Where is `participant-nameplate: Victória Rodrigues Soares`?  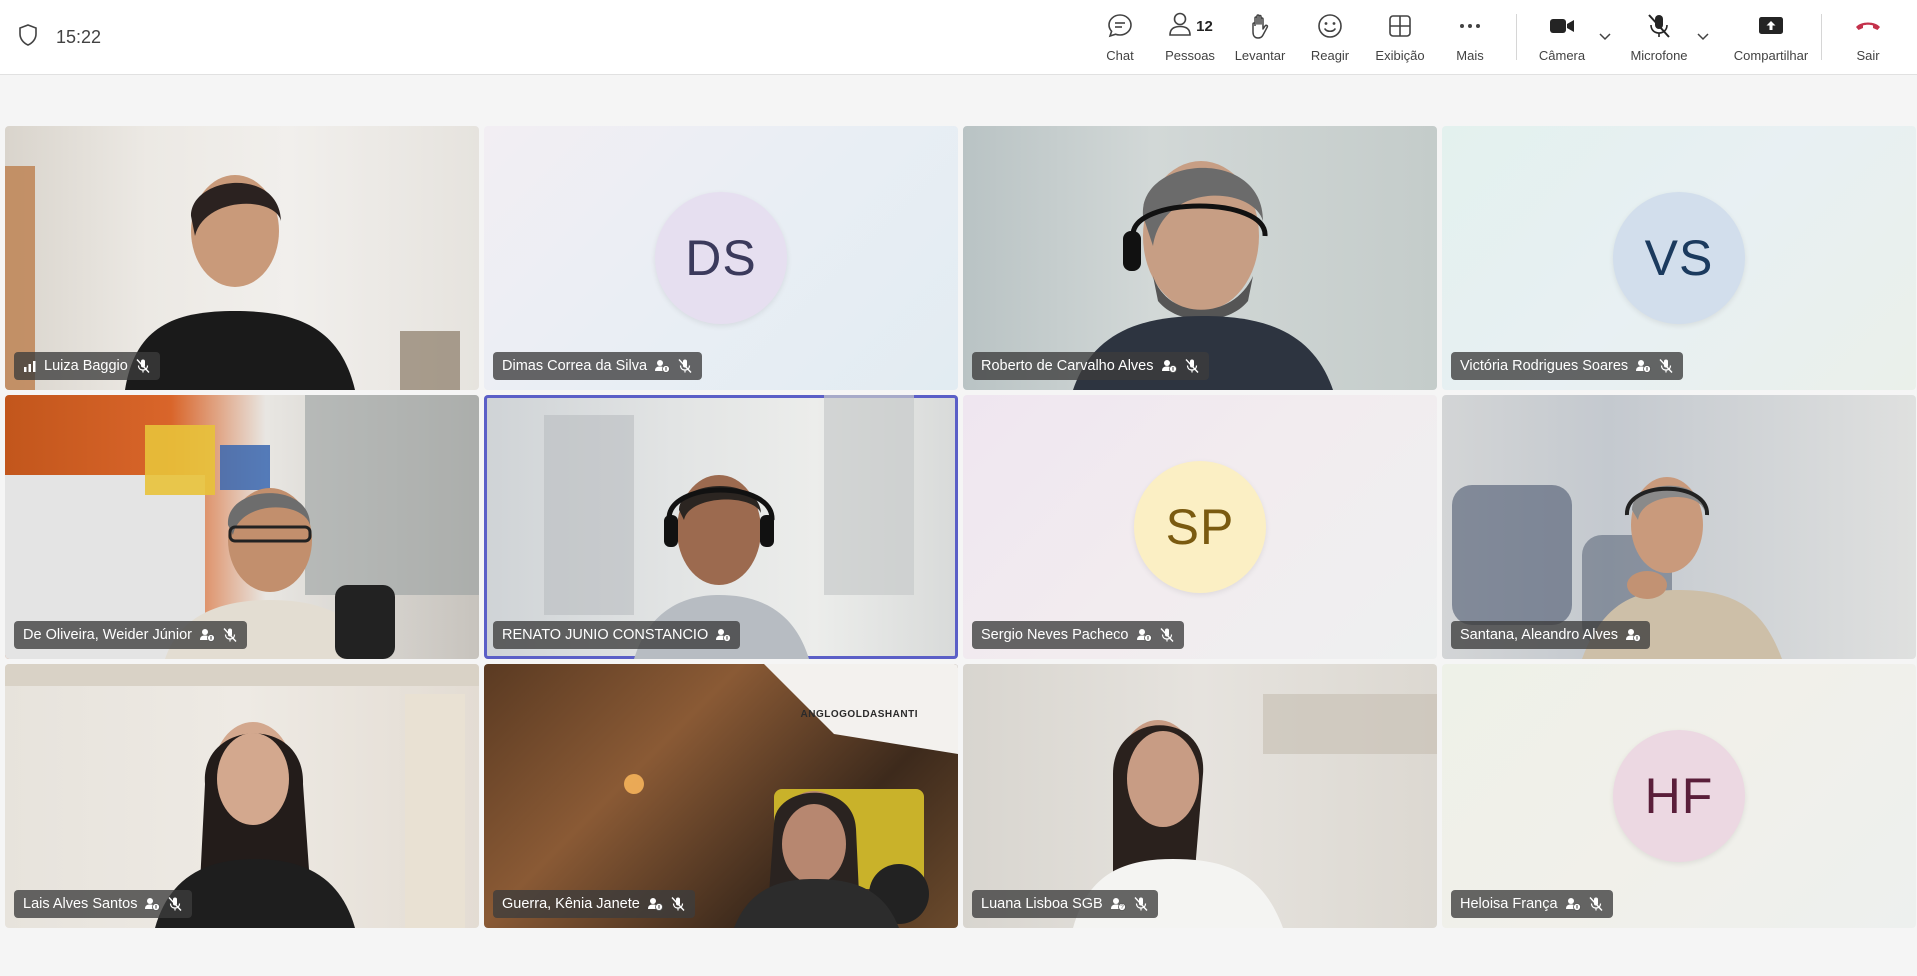
participant-nameplate: Victória Rodrigues Soares is located at coordinates (1567, 366).